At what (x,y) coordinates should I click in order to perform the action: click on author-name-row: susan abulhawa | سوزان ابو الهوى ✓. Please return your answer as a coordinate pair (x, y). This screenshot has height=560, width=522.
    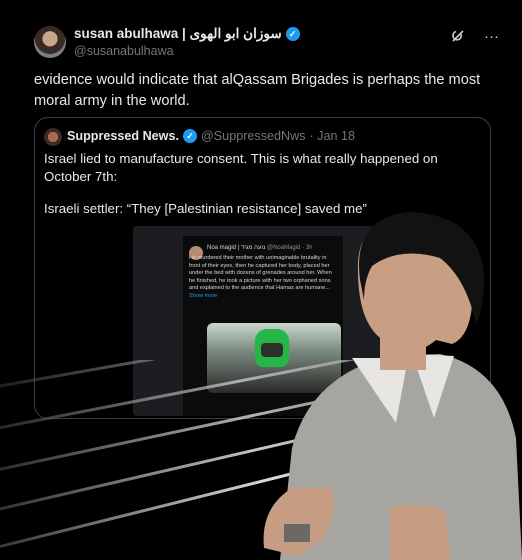
    Looking at the image, I should click on (187, 34).